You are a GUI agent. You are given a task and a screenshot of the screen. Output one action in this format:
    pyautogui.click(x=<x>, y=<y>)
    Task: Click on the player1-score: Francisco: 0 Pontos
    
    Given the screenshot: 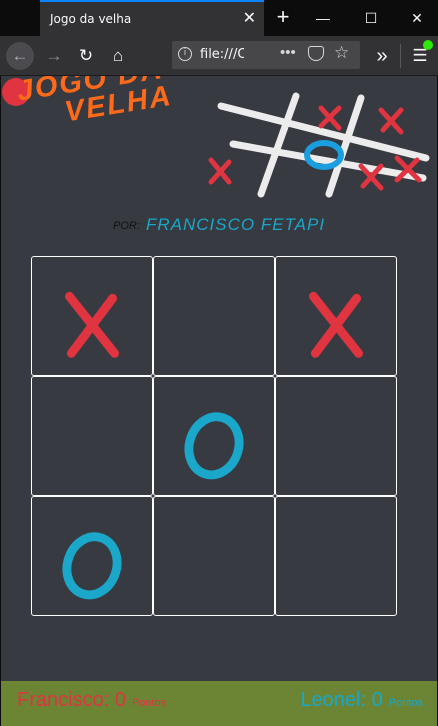 What is the action you would take?
    pyautogui.click(x=91, y=700)
    